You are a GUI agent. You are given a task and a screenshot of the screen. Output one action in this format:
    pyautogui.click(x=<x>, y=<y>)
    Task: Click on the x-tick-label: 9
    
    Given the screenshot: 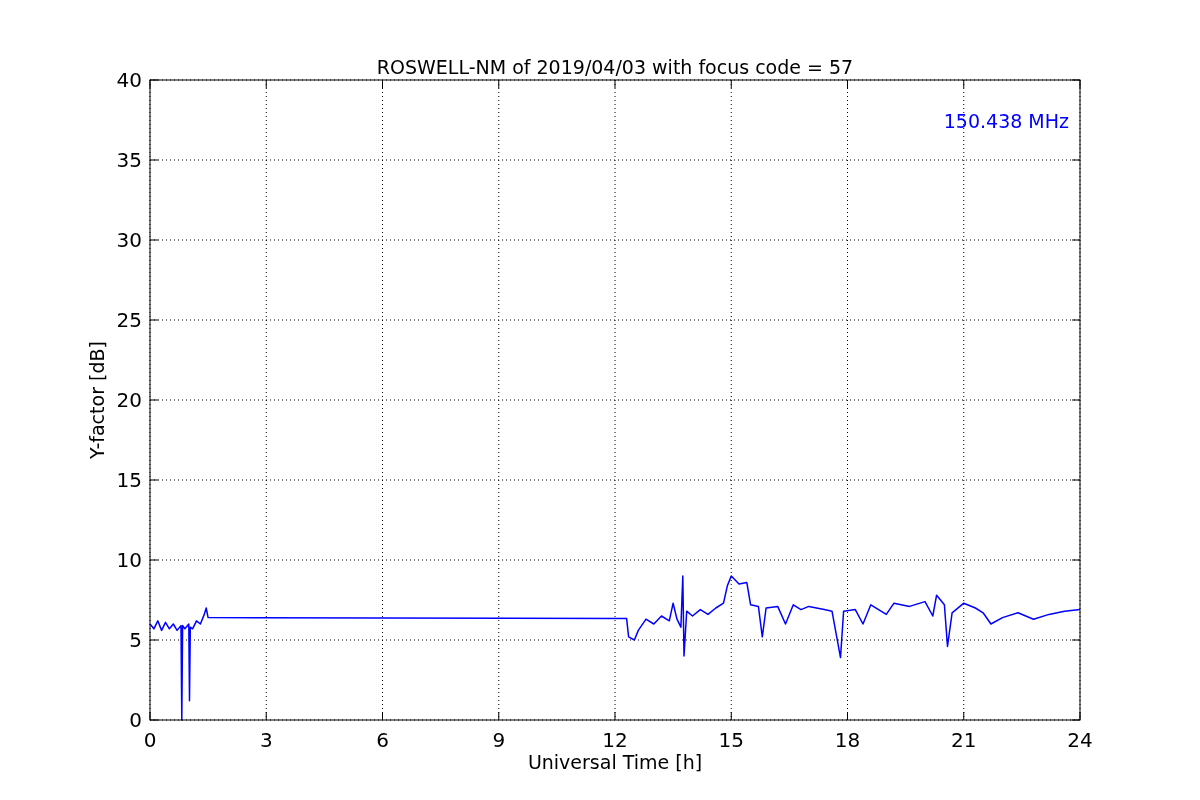 What is the action you would take?
    pyautogui.click(x=499, y=740)
    